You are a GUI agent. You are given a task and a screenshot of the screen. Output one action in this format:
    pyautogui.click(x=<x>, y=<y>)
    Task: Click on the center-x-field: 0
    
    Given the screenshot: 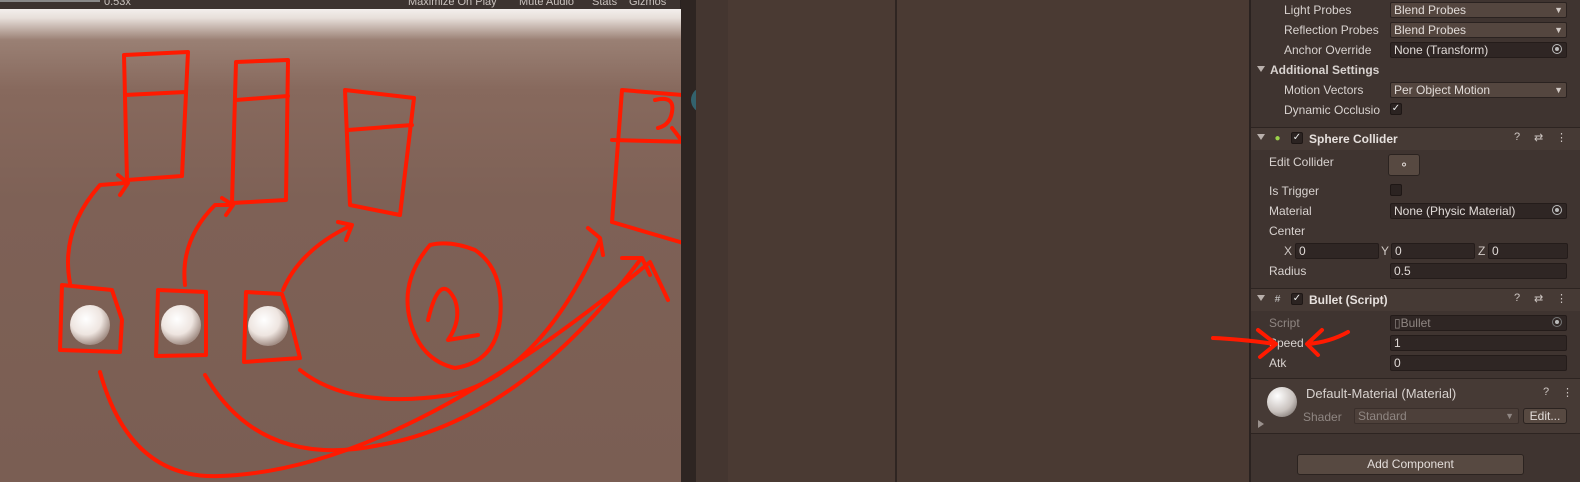 What is the action you would take?
    pyautogui.click(x=1337, y=251)
    